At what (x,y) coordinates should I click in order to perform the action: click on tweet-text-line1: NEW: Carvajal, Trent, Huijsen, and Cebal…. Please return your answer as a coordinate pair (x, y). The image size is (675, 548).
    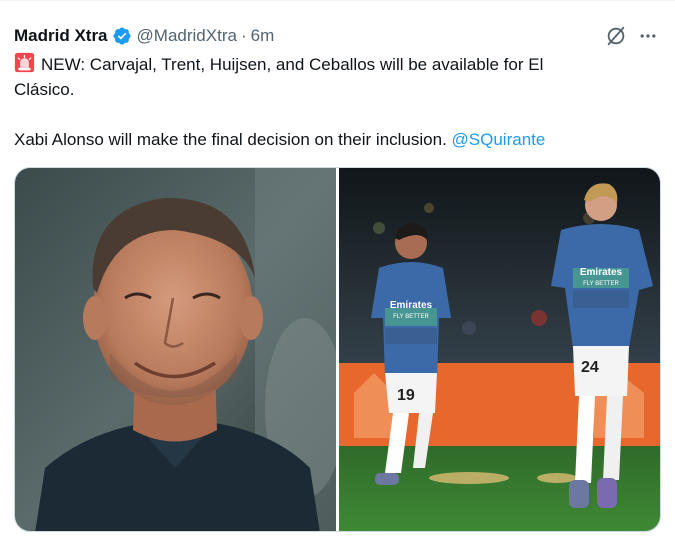
    Looking at the image, I should click on (334, 64).